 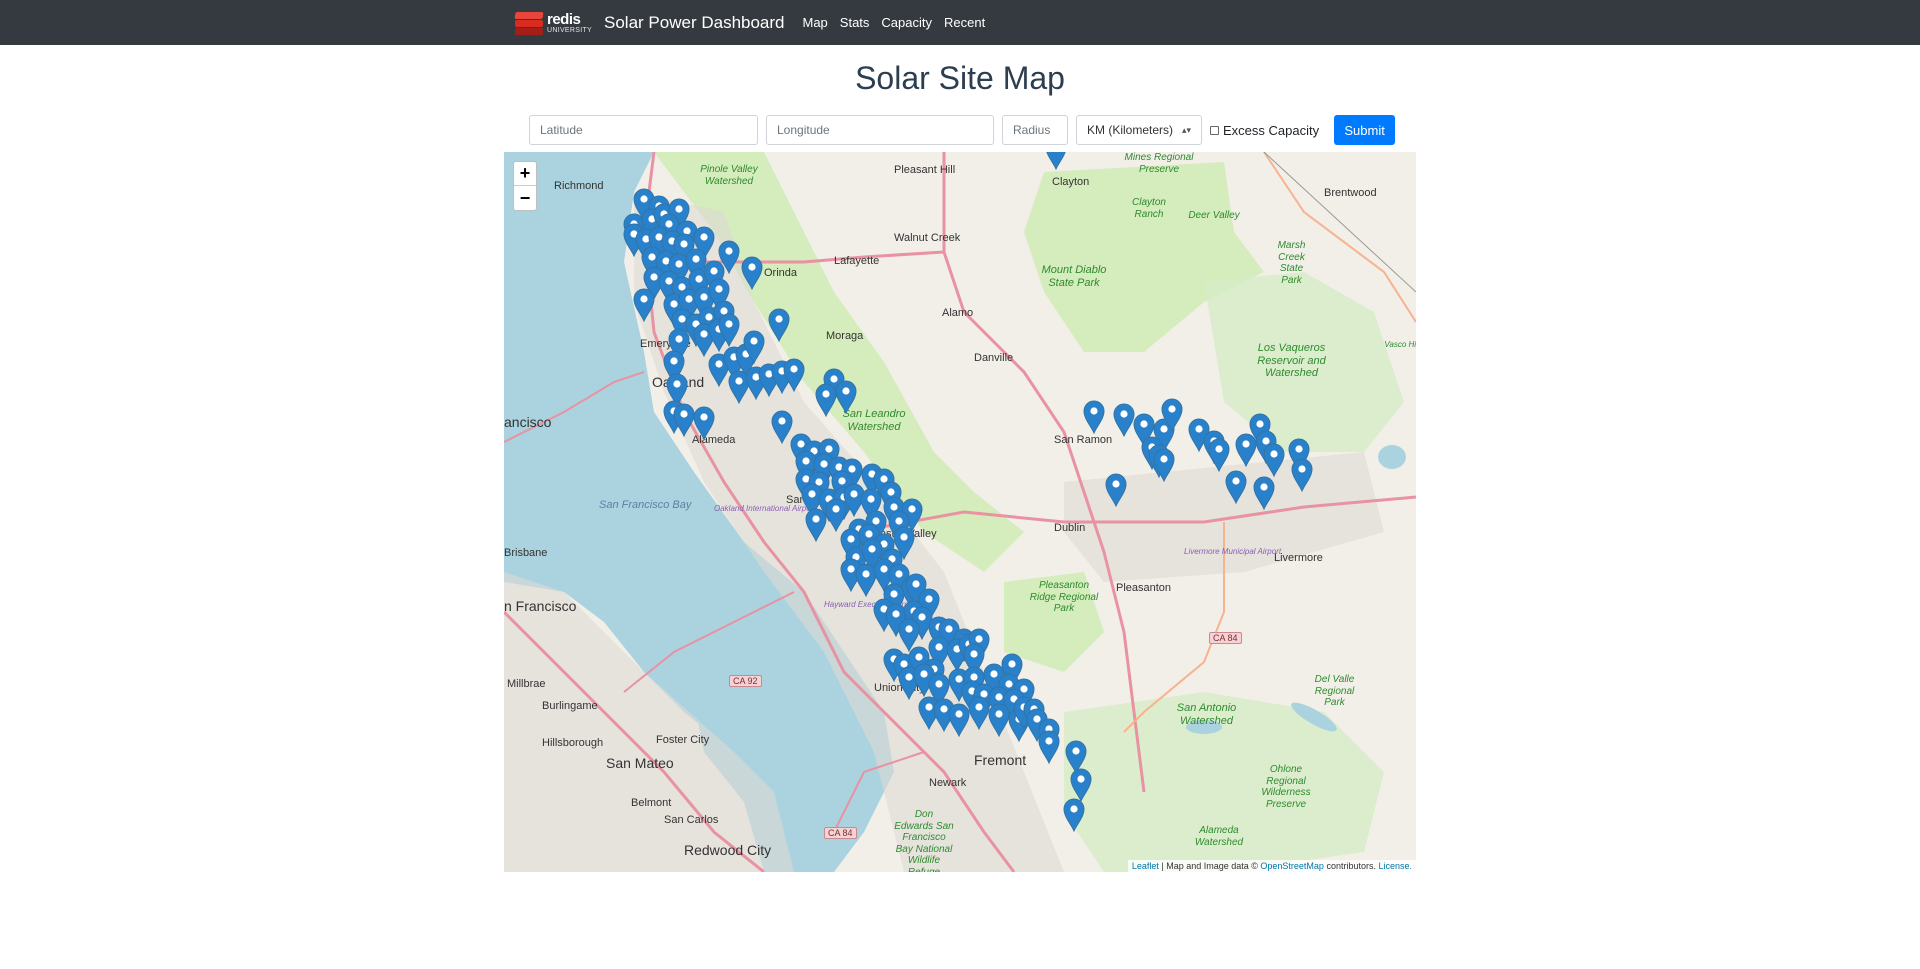 What do you see at coordinates (570, 706) in the screenshot?
I see `map-label-burlingame: Burlingame` at bounding box center [570, 706].